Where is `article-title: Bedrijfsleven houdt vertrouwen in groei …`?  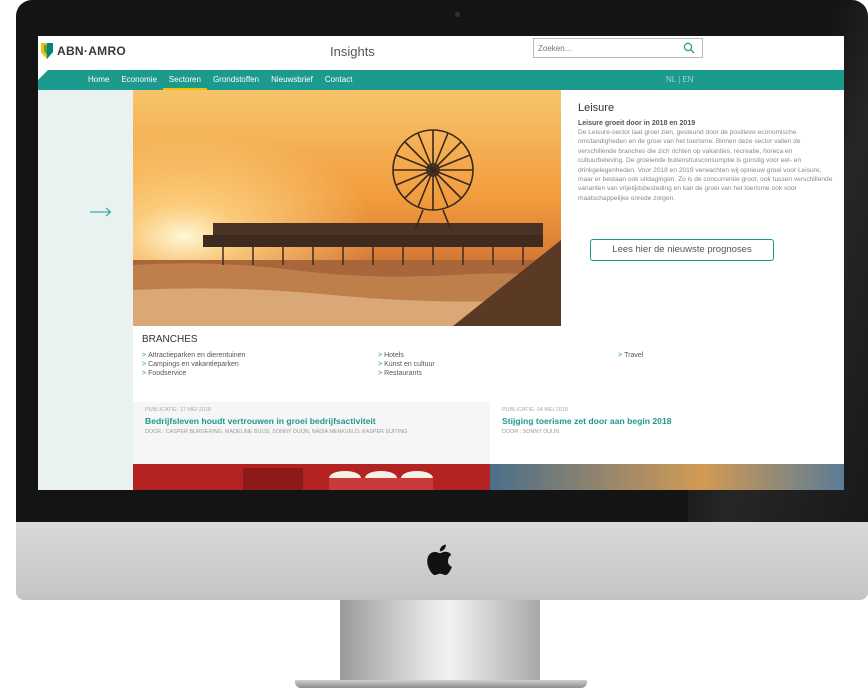 article-title: Bedrijfsleven houdt vertrouwen in groei … is located at coordinates (311, 421).